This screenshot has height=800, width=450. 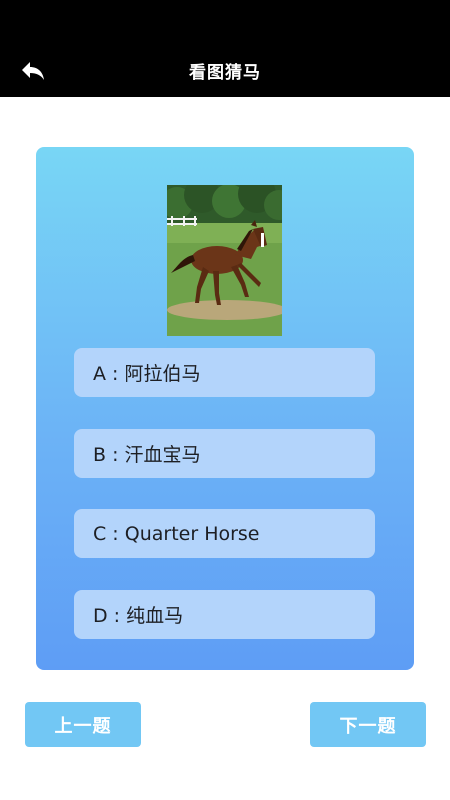 I want to click on option-d: D : 纯血马, so click(x=224, y=614).